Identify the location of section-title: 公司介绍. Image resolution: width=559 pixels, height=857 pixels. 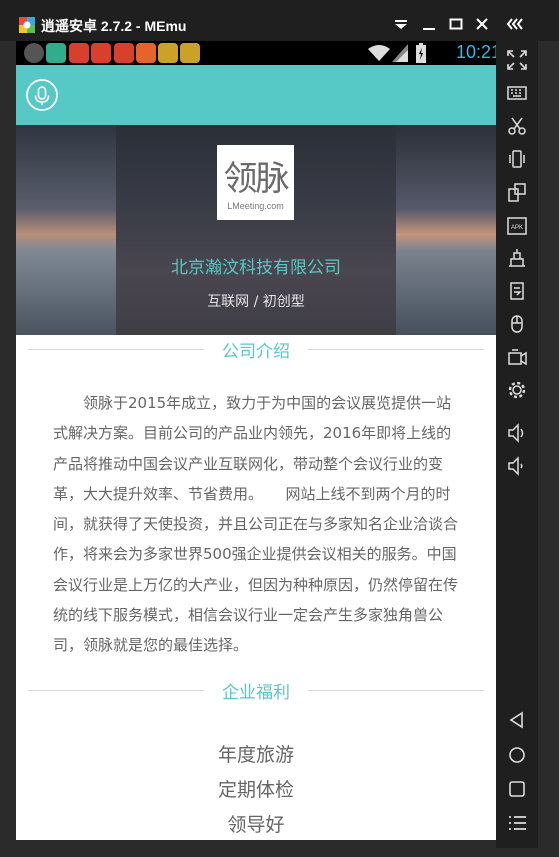
(256, 352).